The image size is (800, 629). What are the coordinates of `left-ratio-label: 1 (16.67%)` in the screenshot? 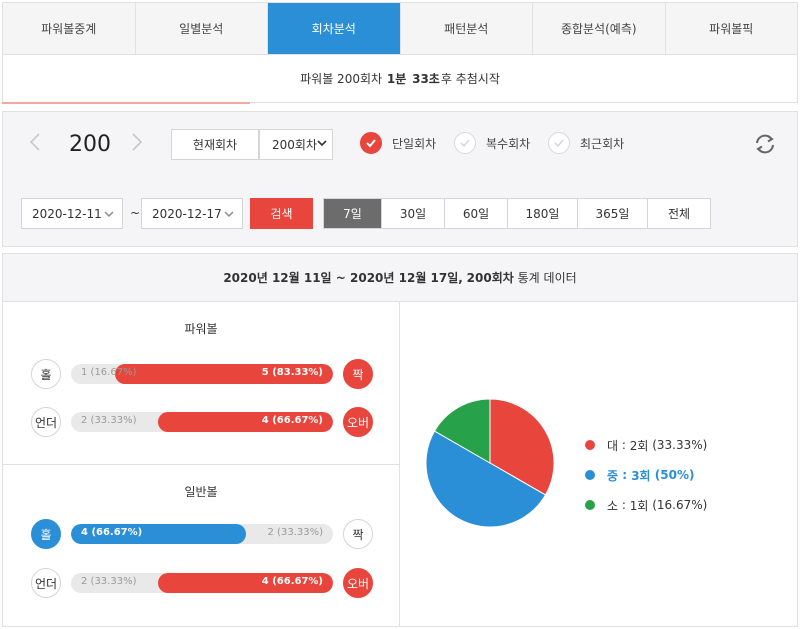 It's located at (109, 372).